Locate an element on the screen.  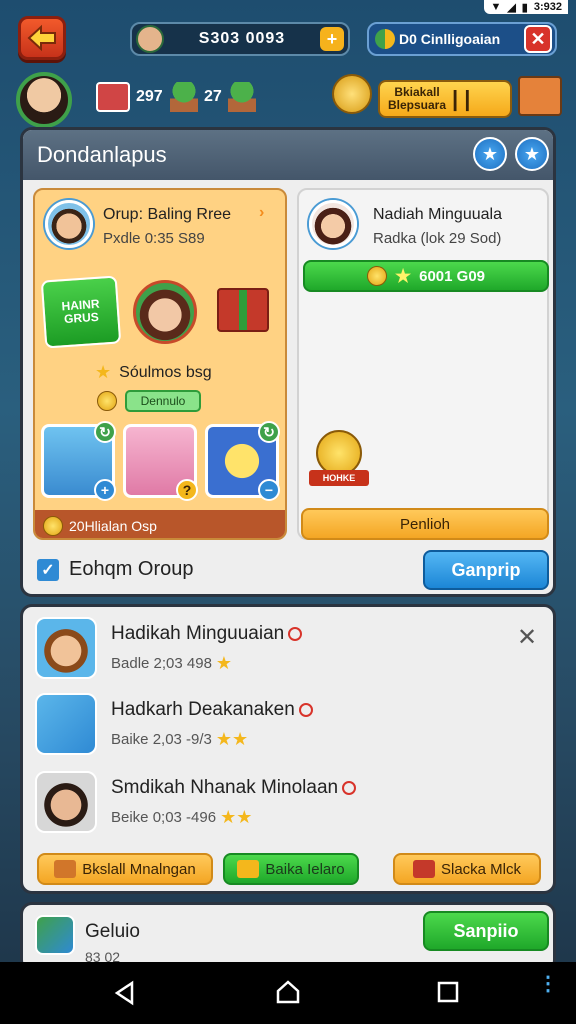
coins-bar-text: 6001 G09 is located at coordinates (452, 276).